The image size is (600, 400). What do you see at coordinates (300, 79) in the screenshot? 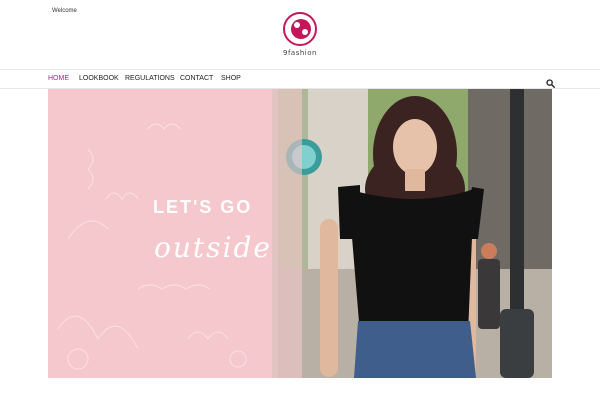
I see `main-nav: HOME LOOKBOOK REGULATIONS CONTACT SHOP` at bounding box center [300, 79].